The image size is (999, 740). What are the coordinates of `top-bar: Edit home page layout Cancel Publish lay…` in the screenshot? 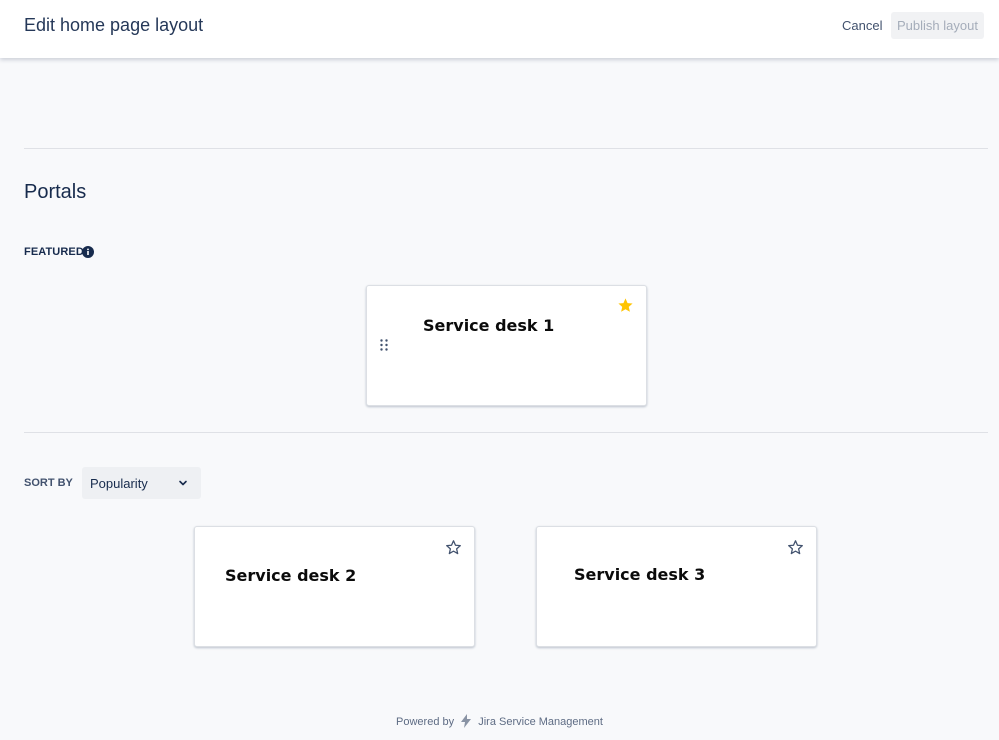 It's located at (499, 29).